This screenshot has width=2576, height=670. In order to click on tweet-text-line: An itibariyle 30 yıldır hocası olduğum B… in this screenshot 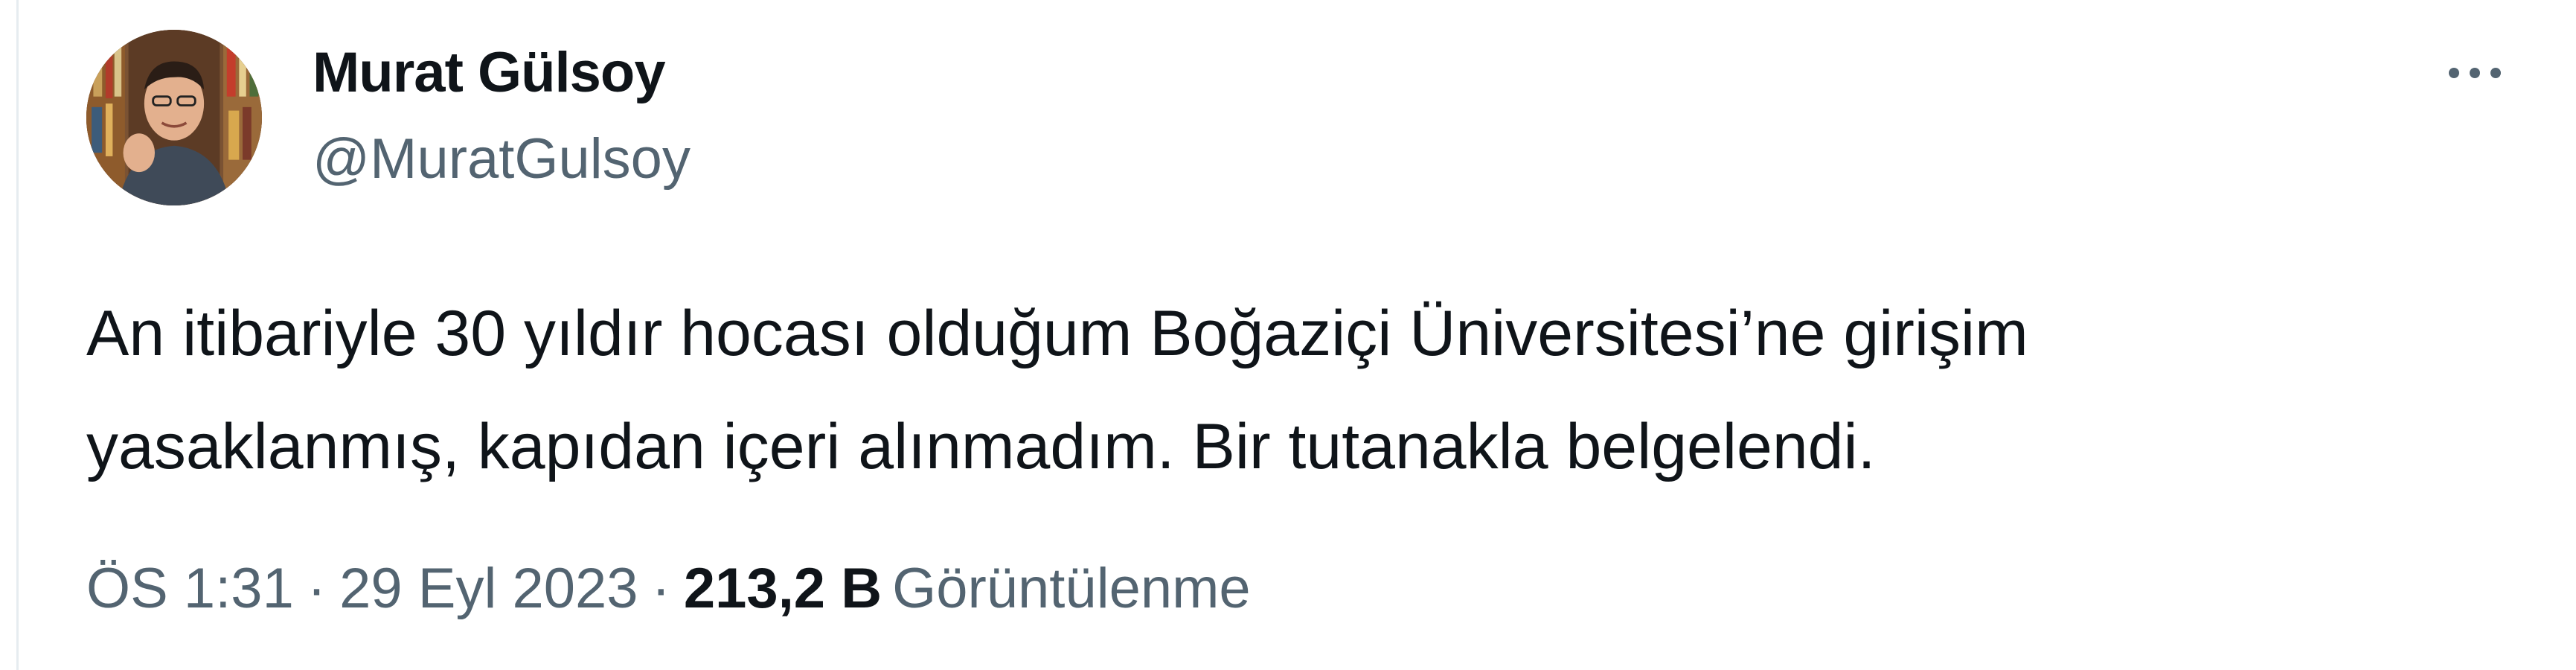, I will do `click(1057, 333)`.